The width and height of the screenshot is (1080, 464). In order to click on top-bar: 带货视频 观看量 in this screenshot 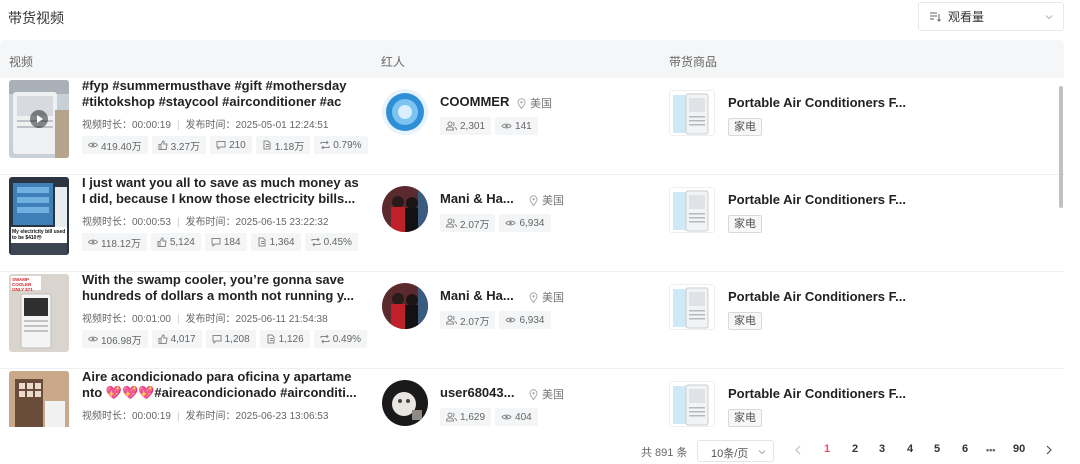, I will do `click(540, 20)`.